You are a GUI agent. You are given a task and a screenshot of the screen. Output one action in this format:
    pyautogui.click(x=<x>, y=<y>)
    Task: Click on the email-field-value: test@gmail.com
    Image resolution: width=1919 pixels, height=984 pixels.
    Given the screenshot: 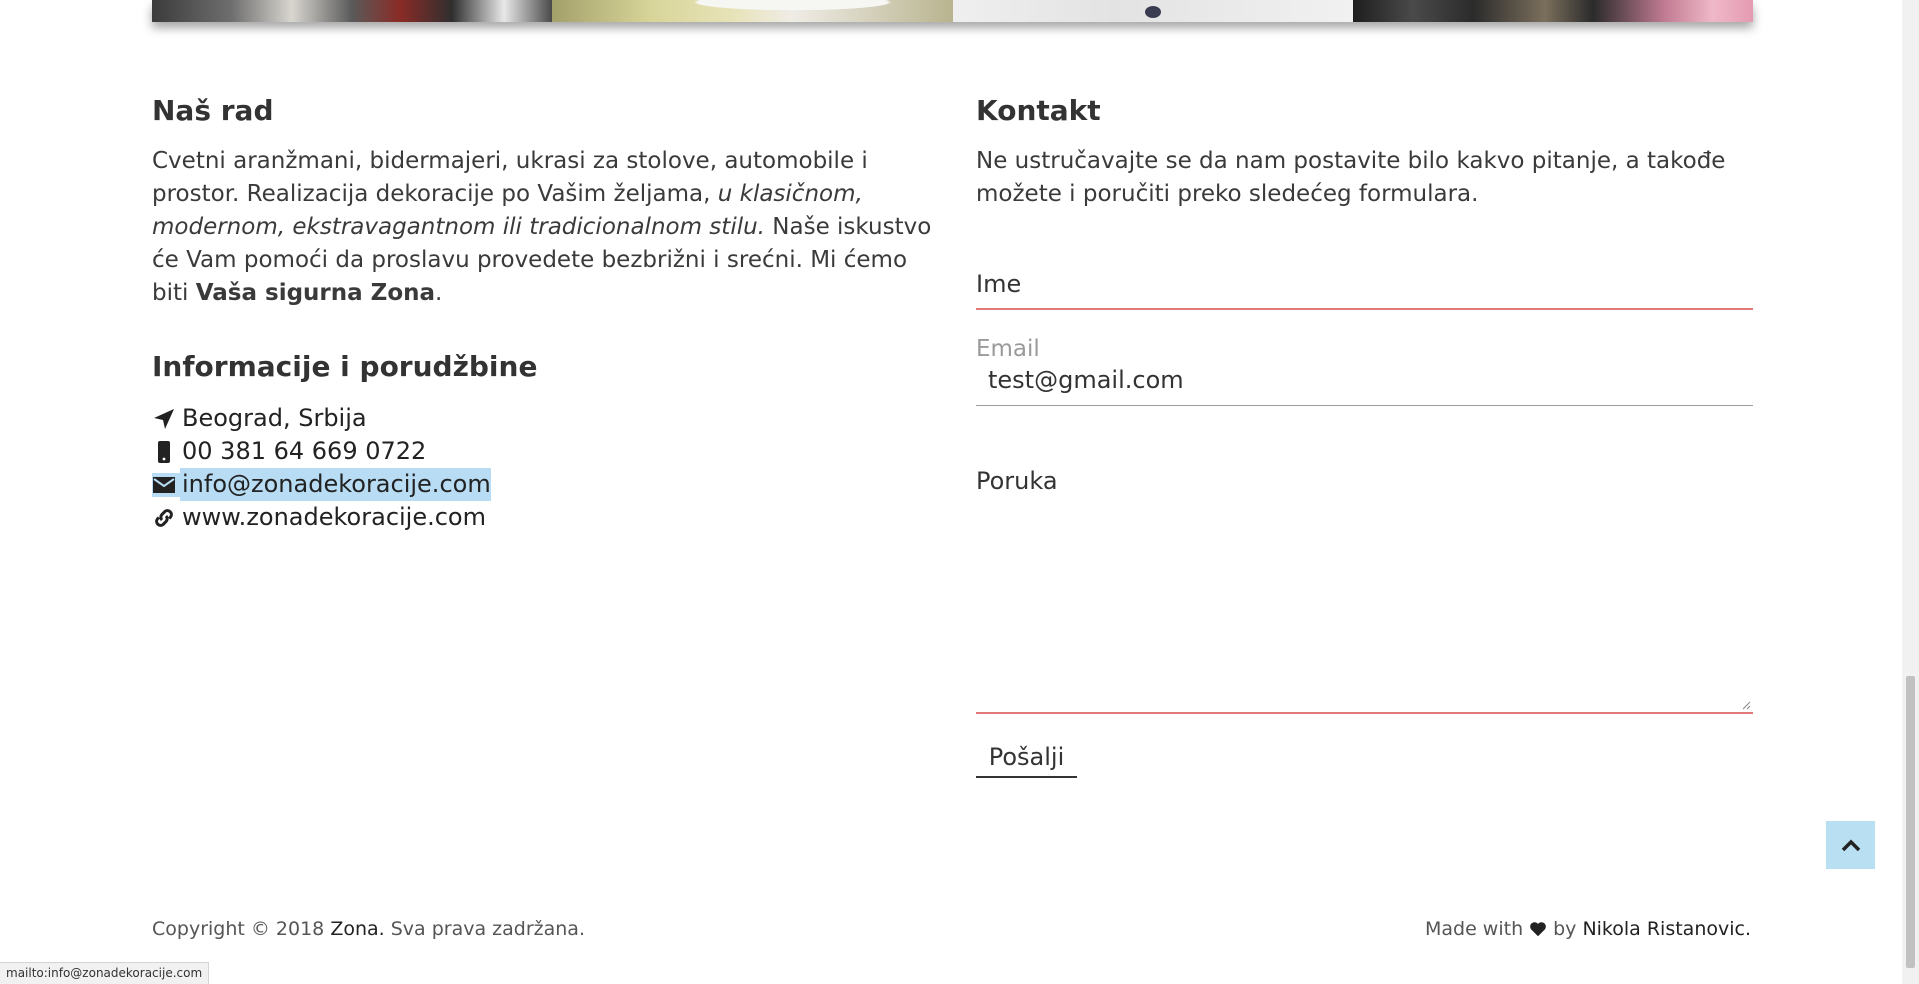 What is the action you would take?
    pyautogui.click(x=1364, y=380)
    